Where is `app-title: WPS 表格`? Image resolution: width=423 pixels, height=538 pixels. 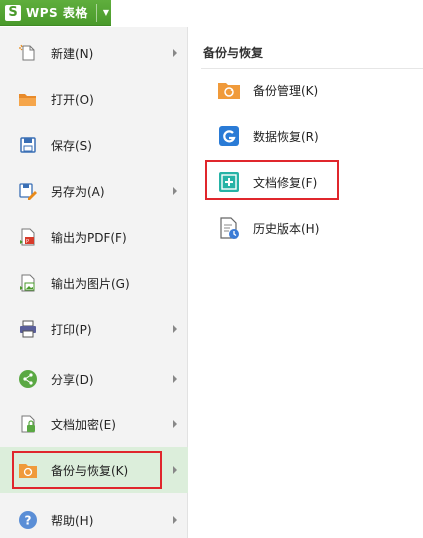 app-title: WPS 表格 is located at coordinates (57, 13).